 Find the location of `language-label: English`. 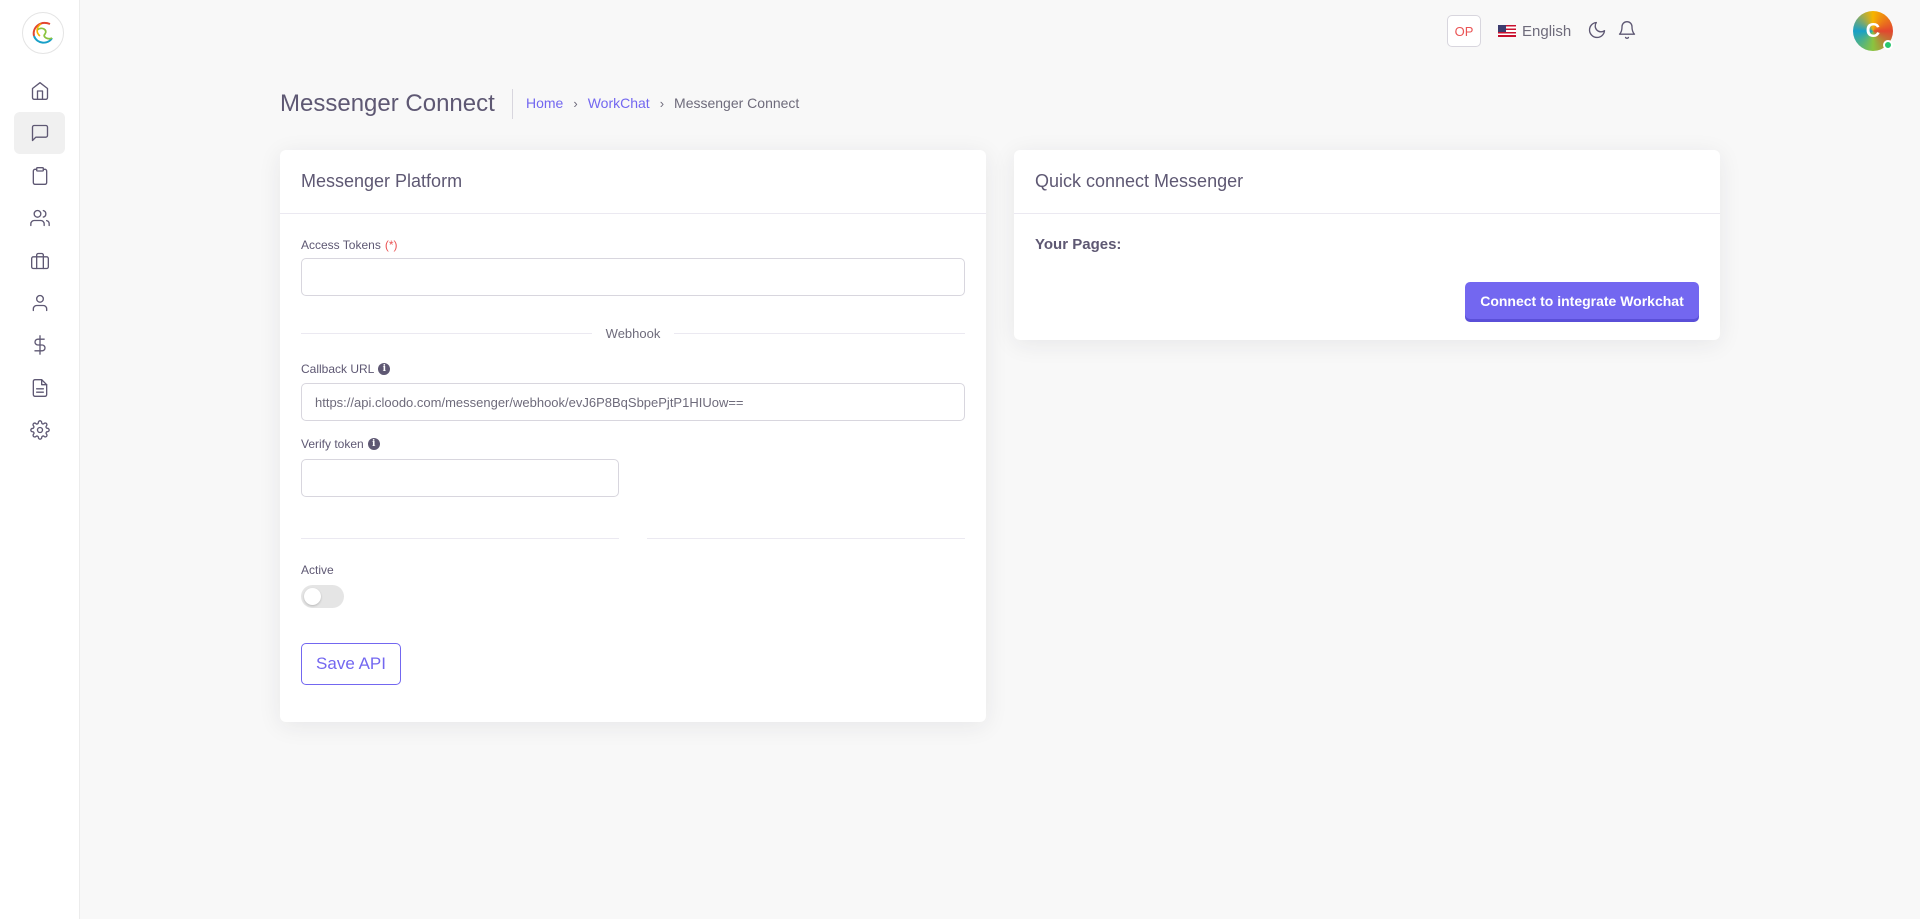

language-label: English is located at coordinates (1547, 31).